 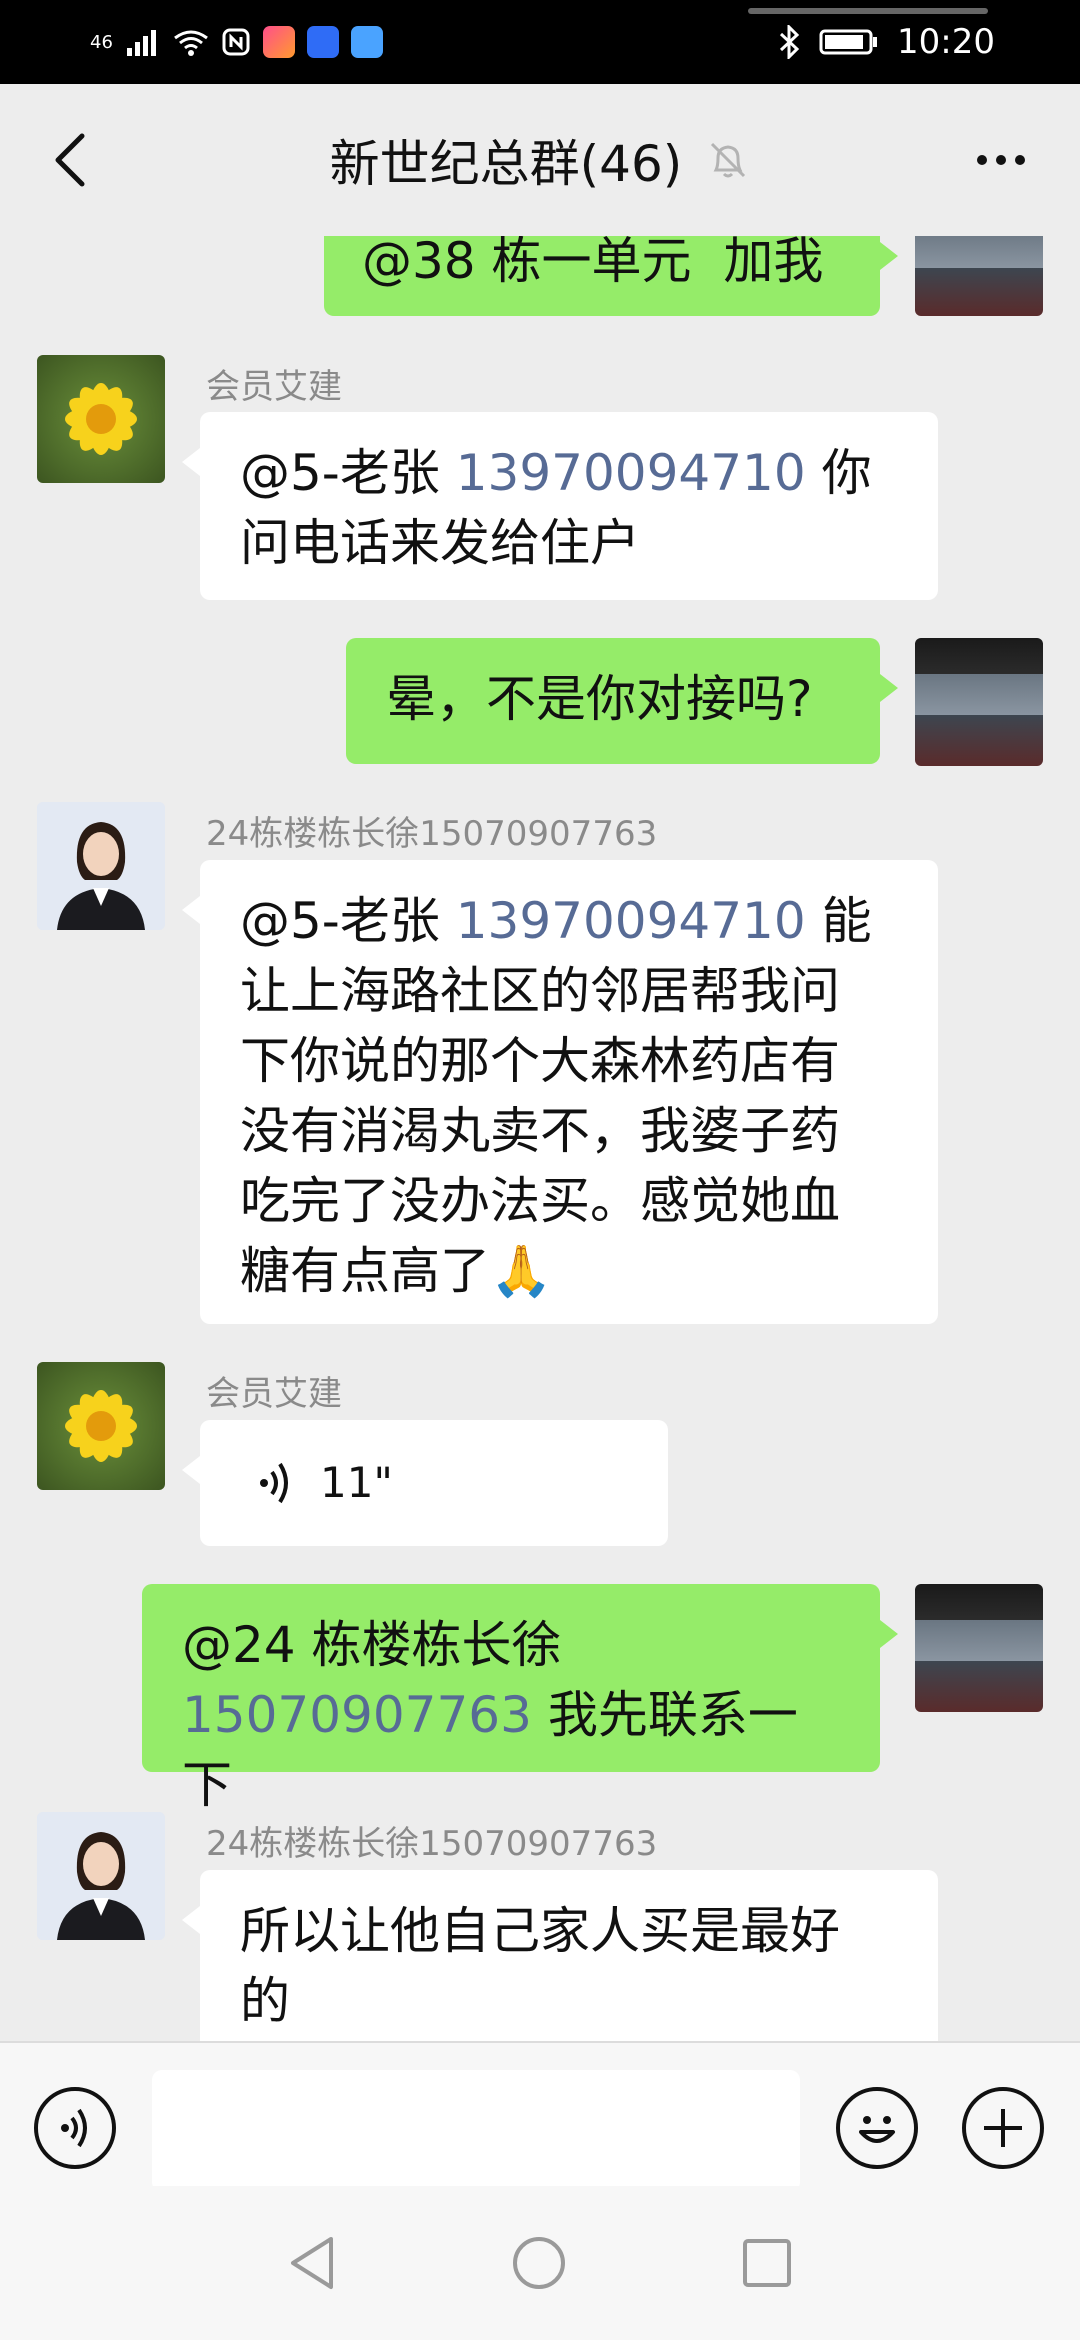 I want to click on baidu-app-icon, so click(x=322, y=42).